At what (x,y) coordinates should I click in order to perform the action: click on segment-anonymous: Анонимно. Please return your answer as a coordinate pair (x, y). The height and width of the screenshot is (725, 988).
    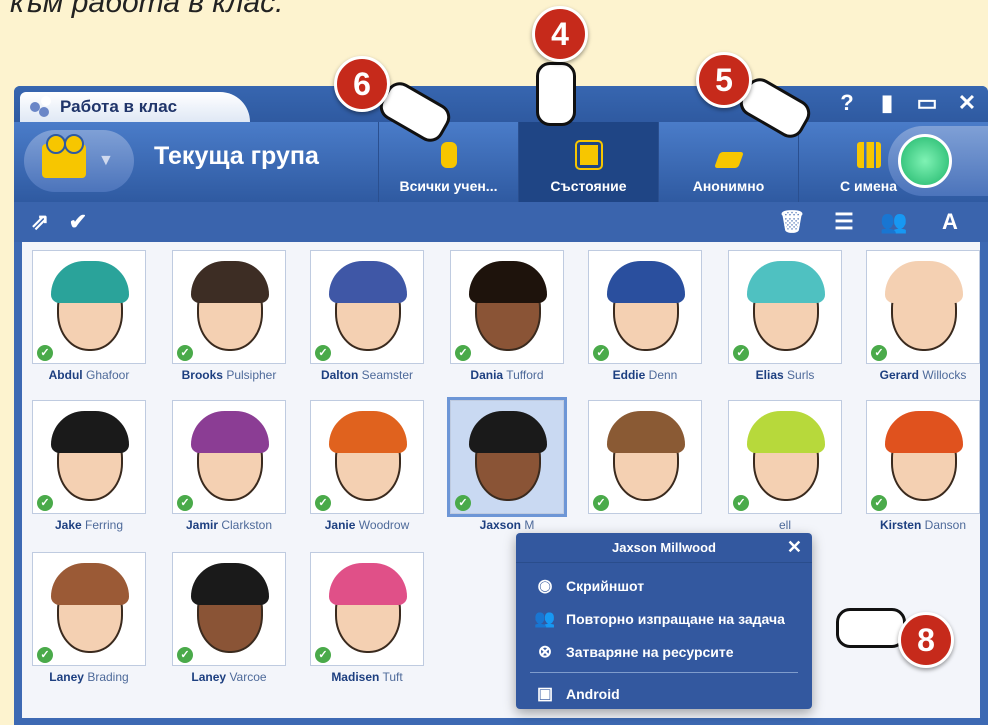
    Looking at the image, I should click on (728, 162).